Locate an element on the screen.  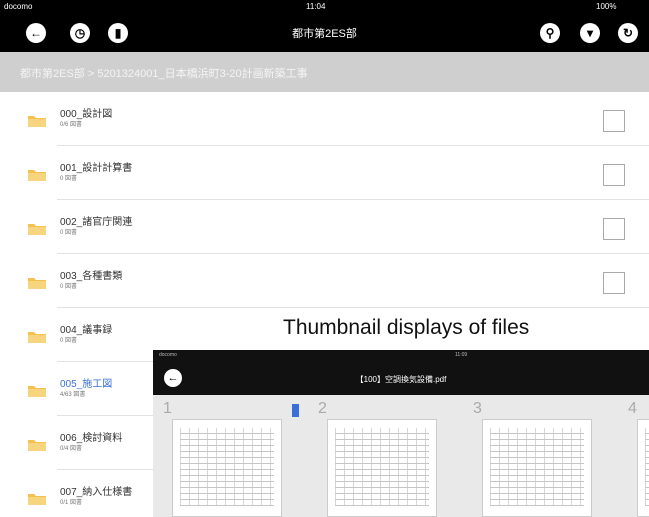
battery-label: 100% is located at coordinates (606, 6).